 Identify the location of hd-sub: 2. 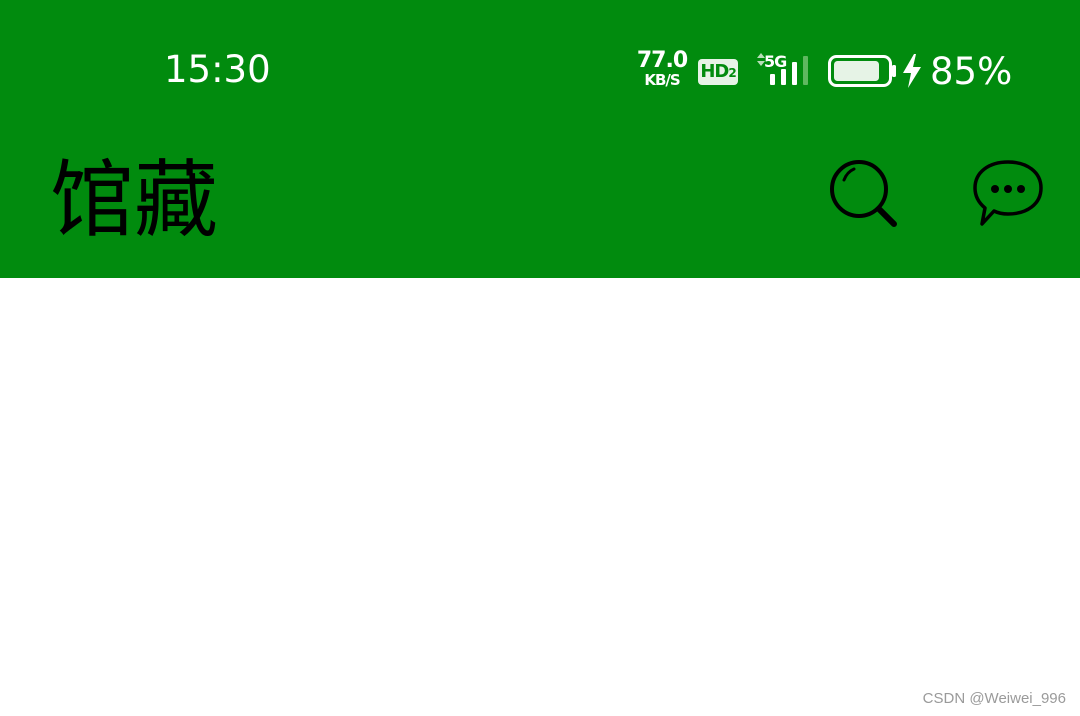
(732, 73).